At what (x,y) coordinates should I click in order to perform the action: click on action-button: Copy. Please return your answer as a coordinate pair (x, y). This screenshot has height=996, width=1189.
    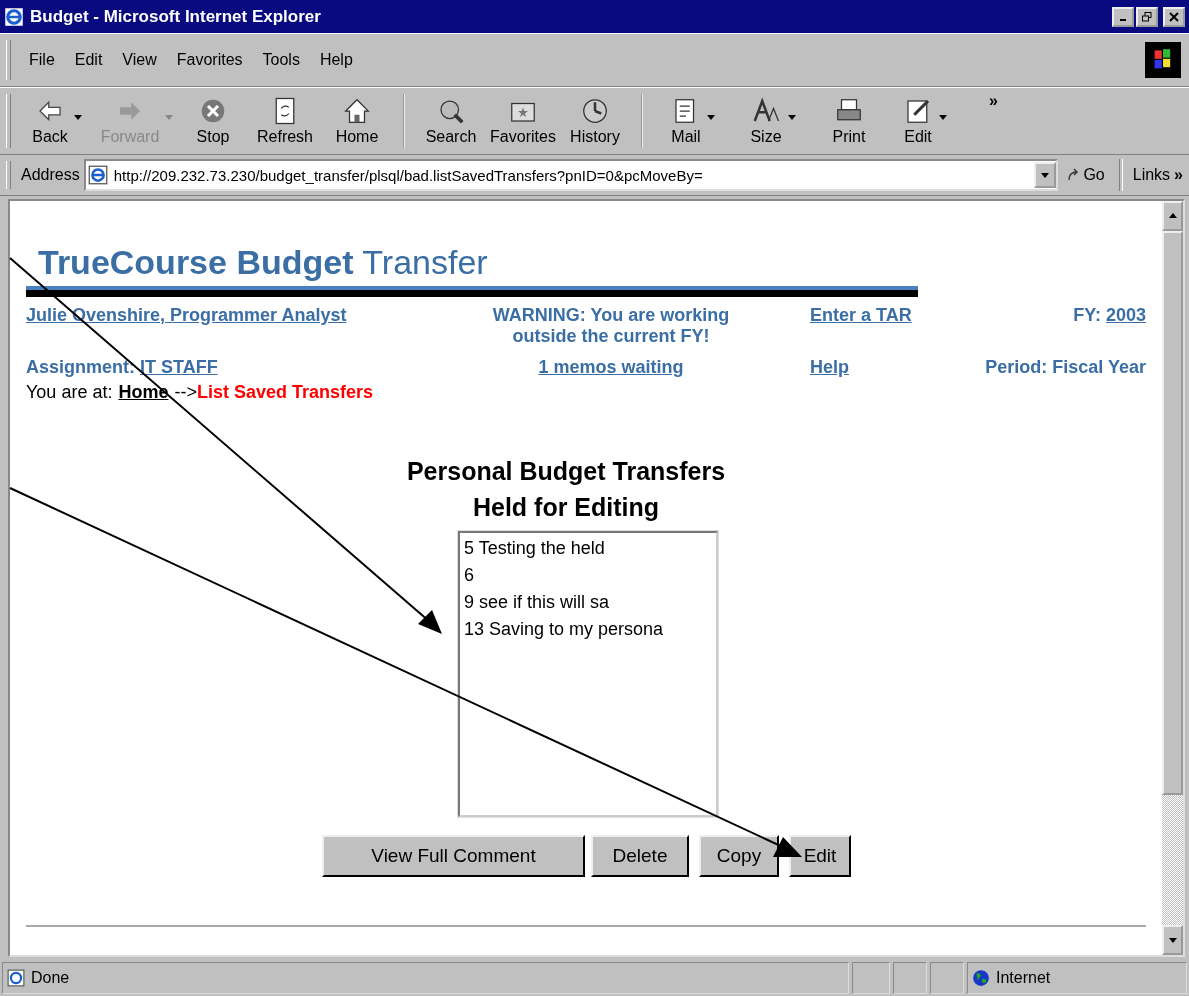
    Looking at the image, I should click on (739, 856).